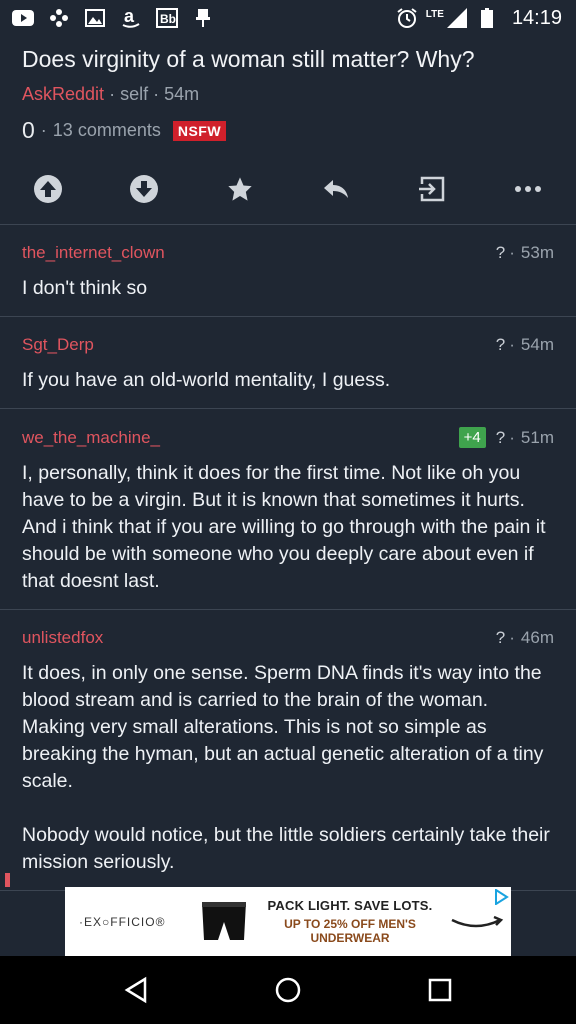 This screenshot has height=1024, width=576. I want to click on post-meta: AskReddit · self · 54m, so click(288, 94).